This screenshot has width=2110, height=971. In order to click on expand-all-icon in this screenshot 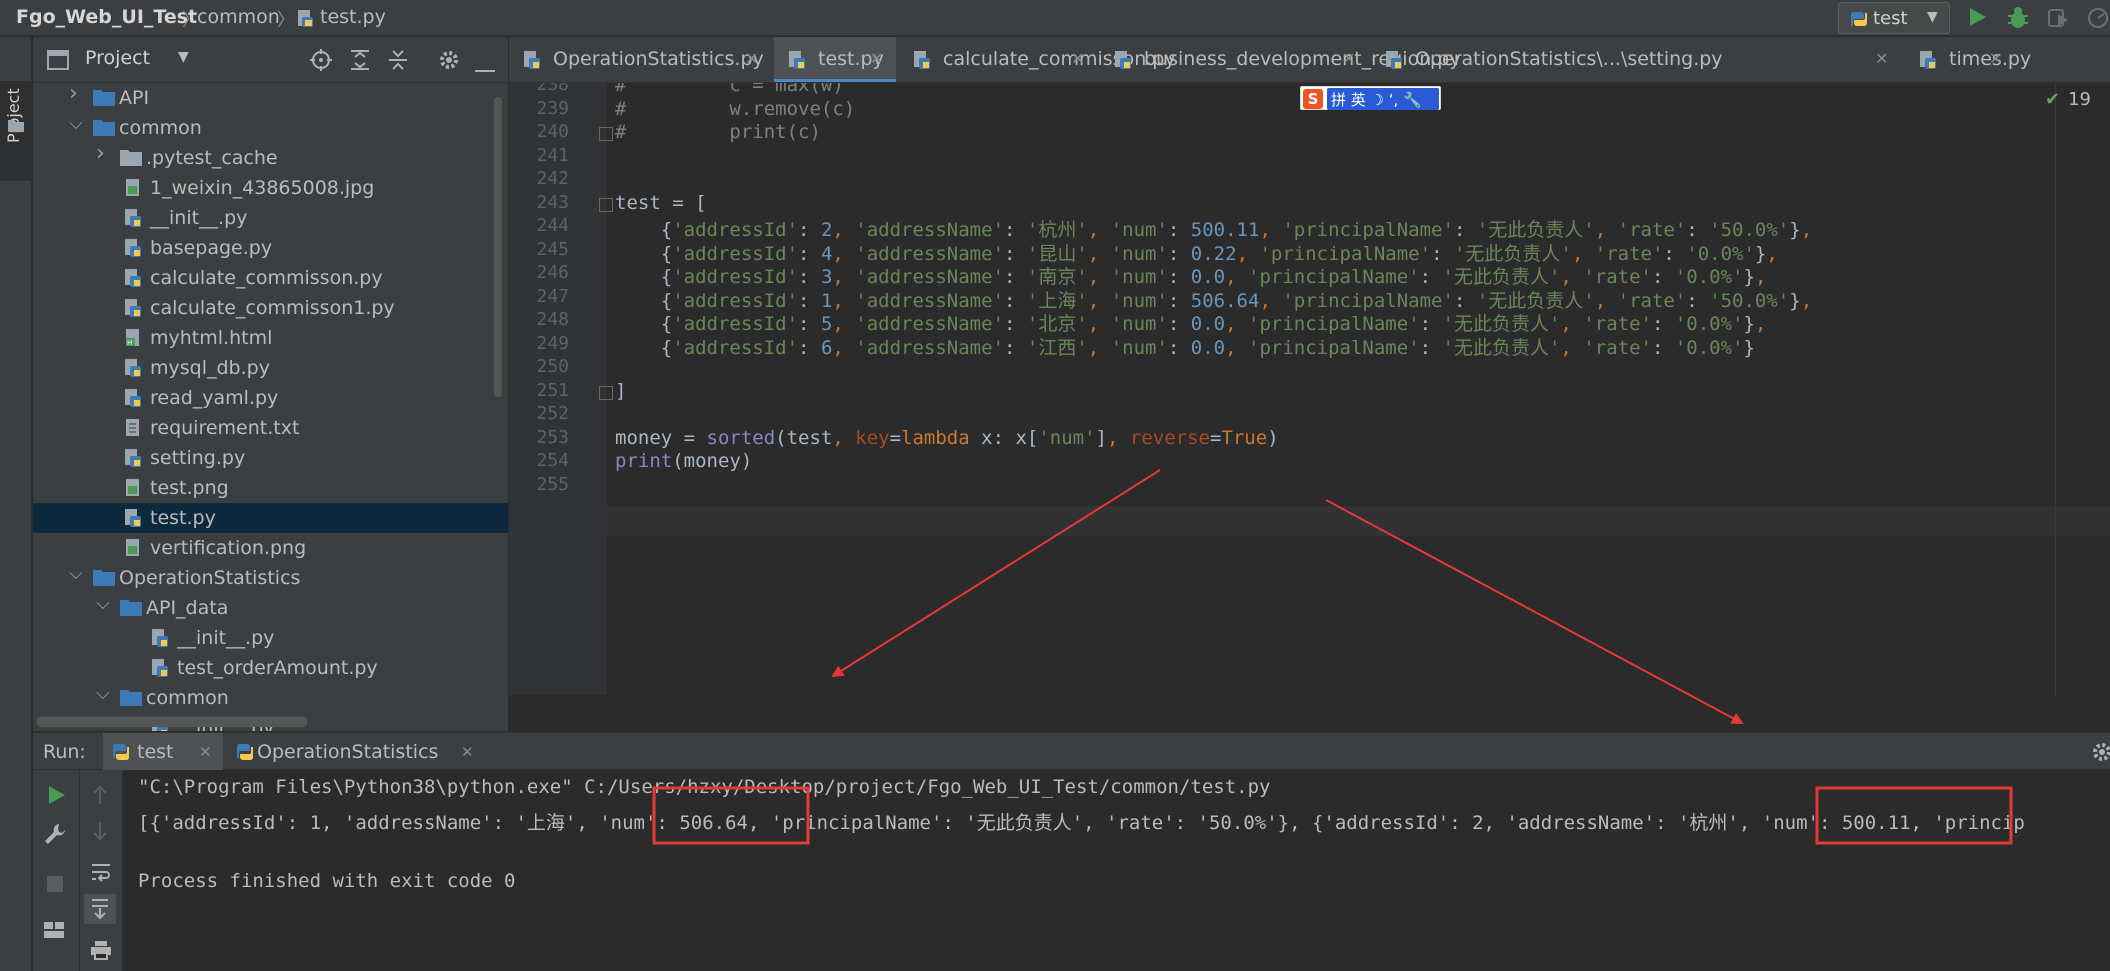, I will do `click(360, 62)`.